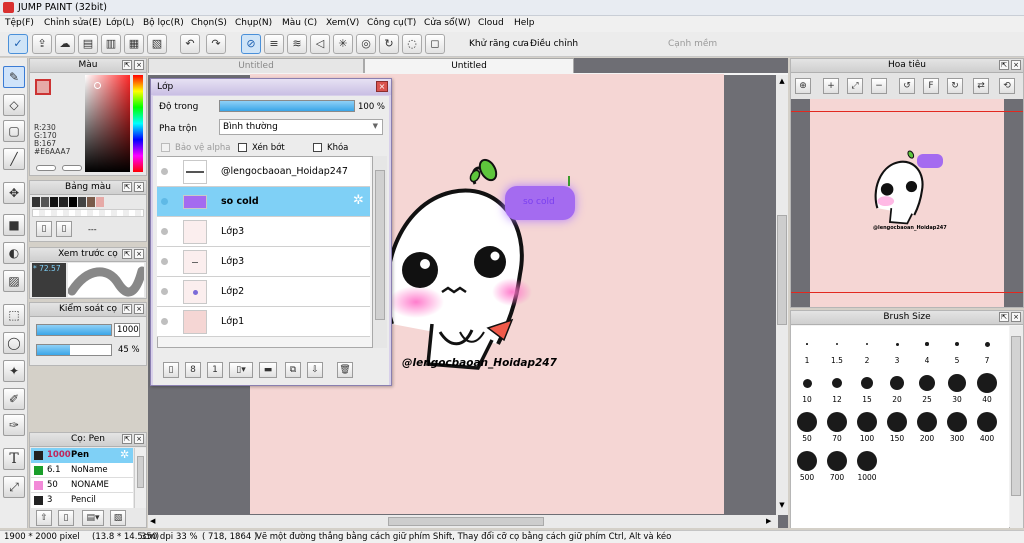 The width and height of the screenshot is (1024, 543). I want to click on layer-opacity-slider, so click(287, 106).